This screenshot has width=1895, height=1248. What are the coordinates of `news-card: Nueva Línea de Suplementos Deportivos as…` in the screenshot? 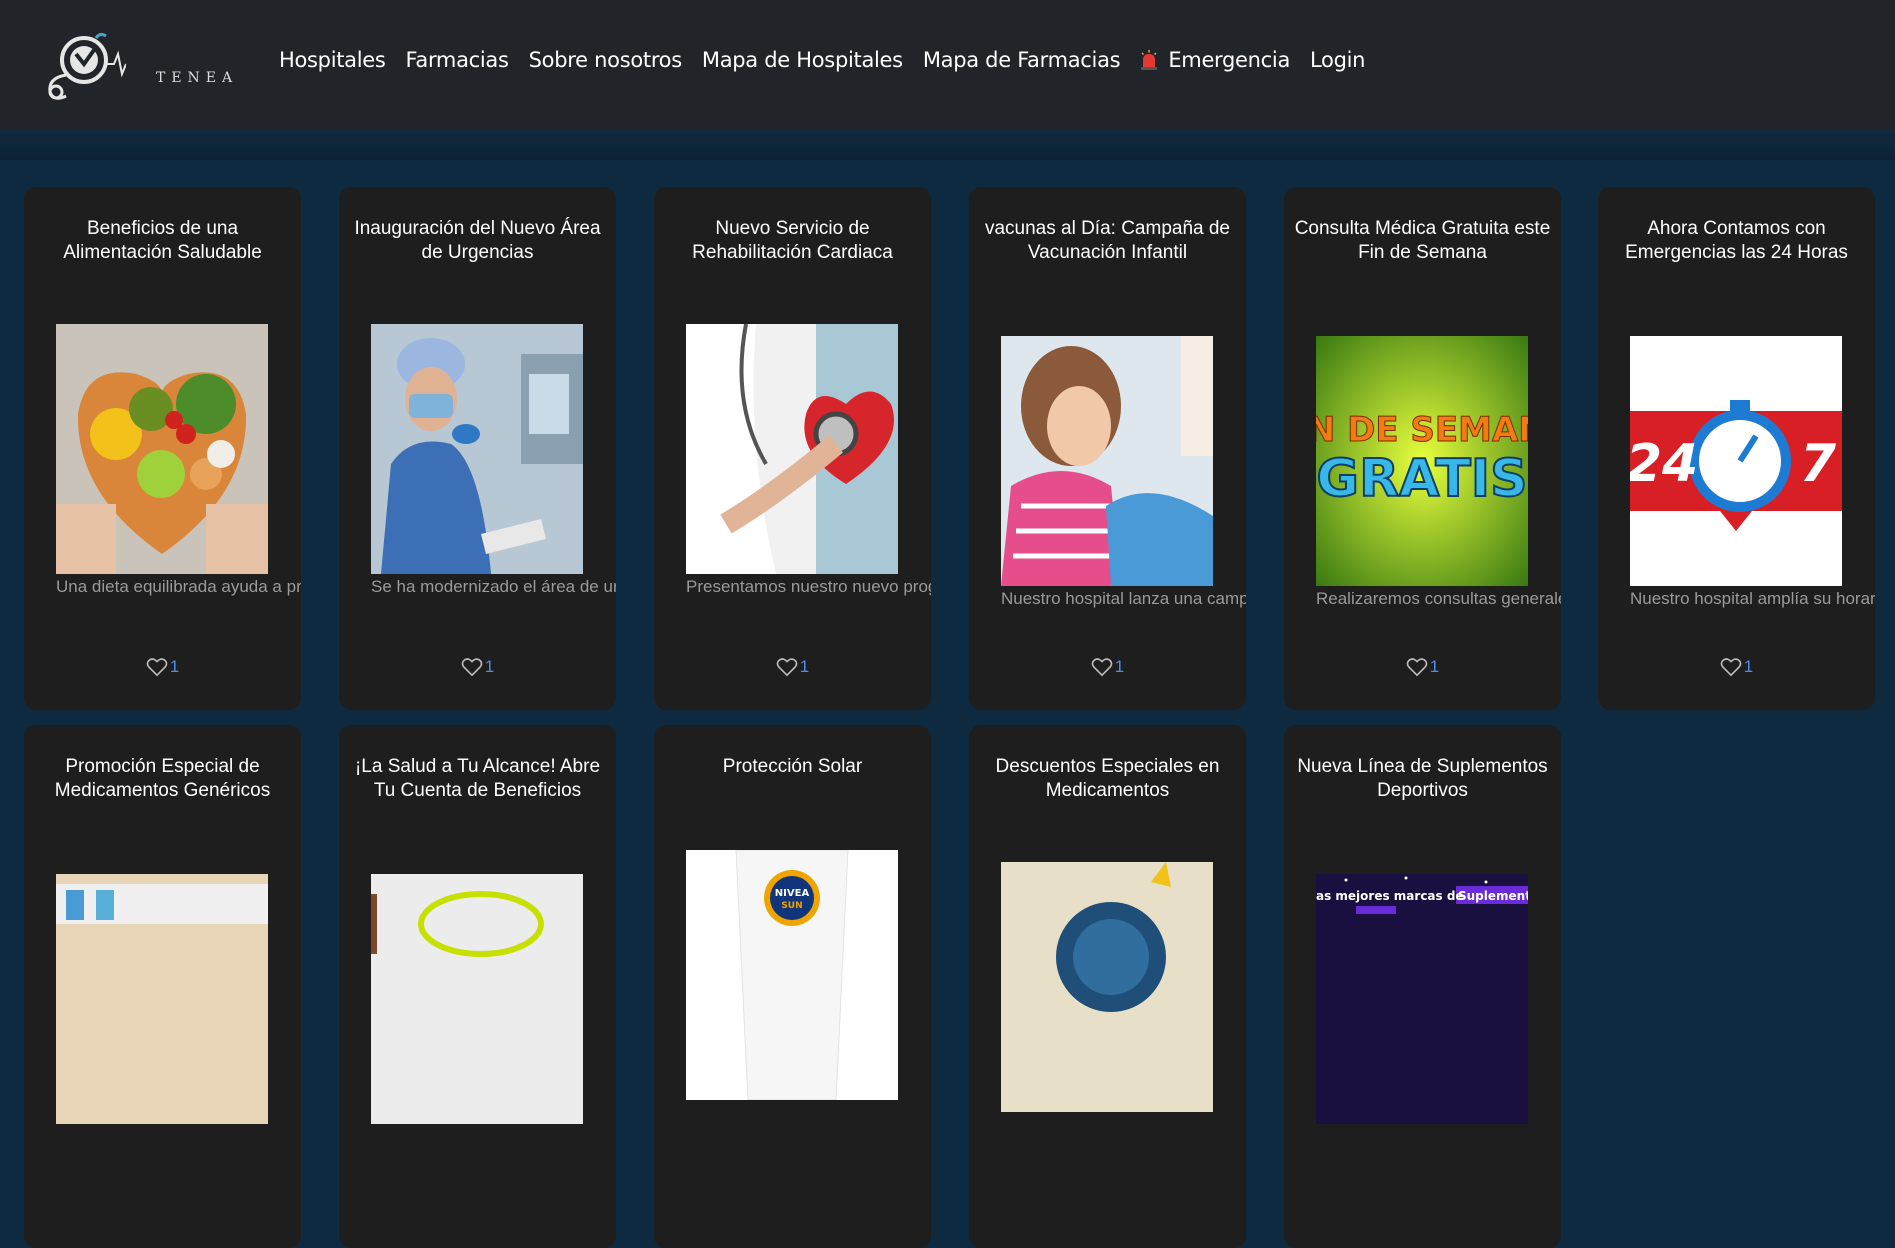 It's located at (1422, 986).